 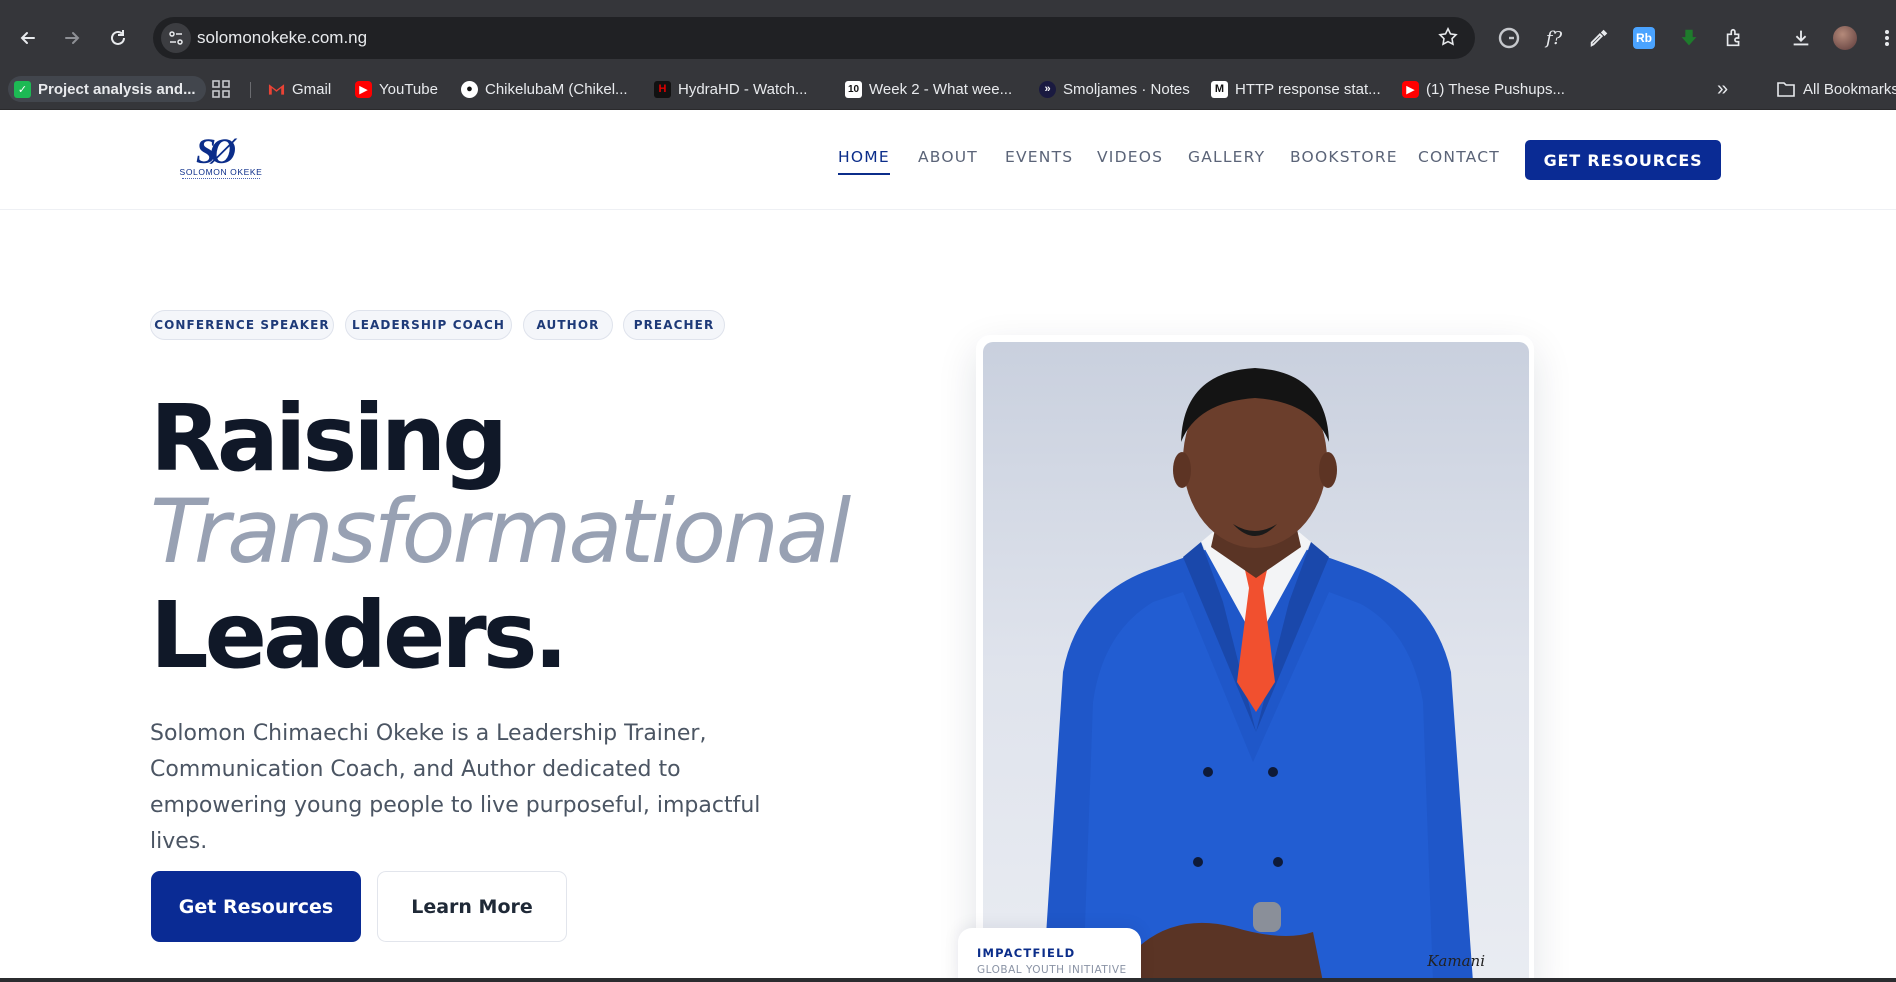 What do you see at coordinates (216, 151) in the screenshot?
I see `logo-mark: SØ` at bounding box center [216, 151].